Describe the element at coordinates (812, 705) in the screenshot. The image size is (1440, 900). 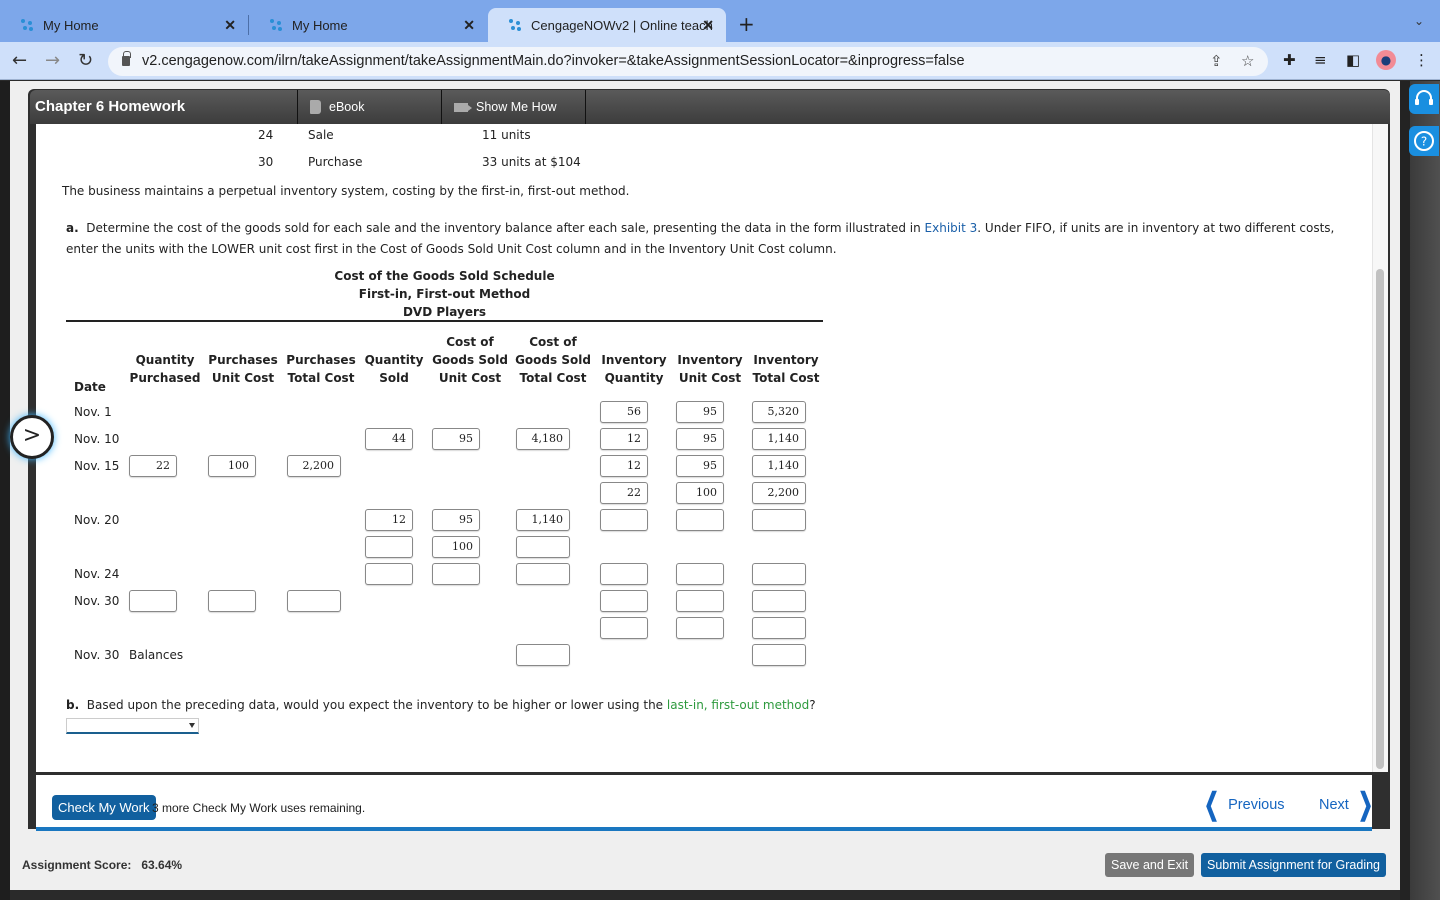
I see `part-b-end: ?` at that location.